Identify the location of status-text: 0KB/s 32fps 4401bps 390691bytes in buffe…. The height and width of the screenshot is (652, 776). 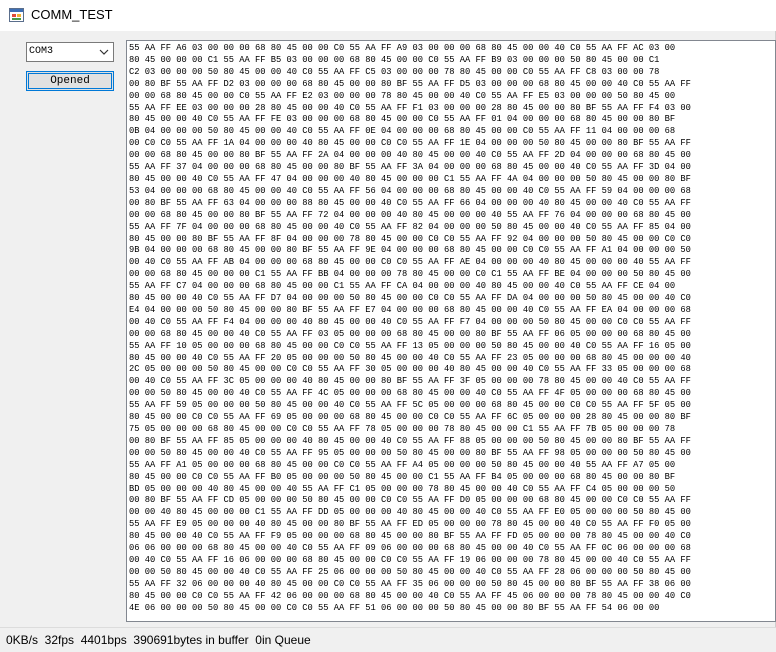
(158, 640).